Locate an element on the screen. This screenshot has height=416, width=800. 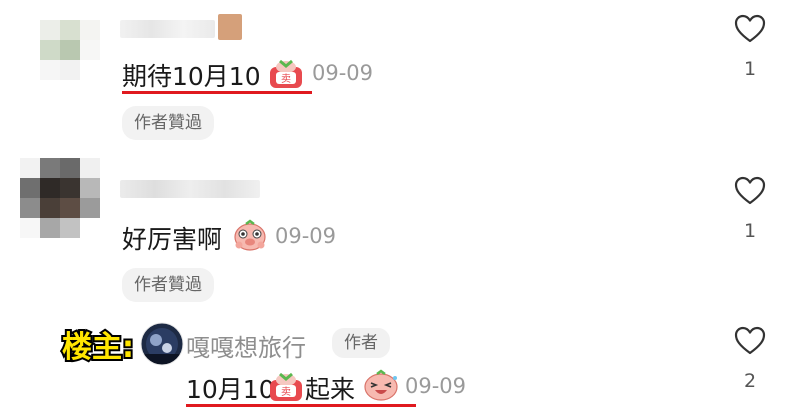
pig-cheering-sticker is located at coordinates (250, 235).